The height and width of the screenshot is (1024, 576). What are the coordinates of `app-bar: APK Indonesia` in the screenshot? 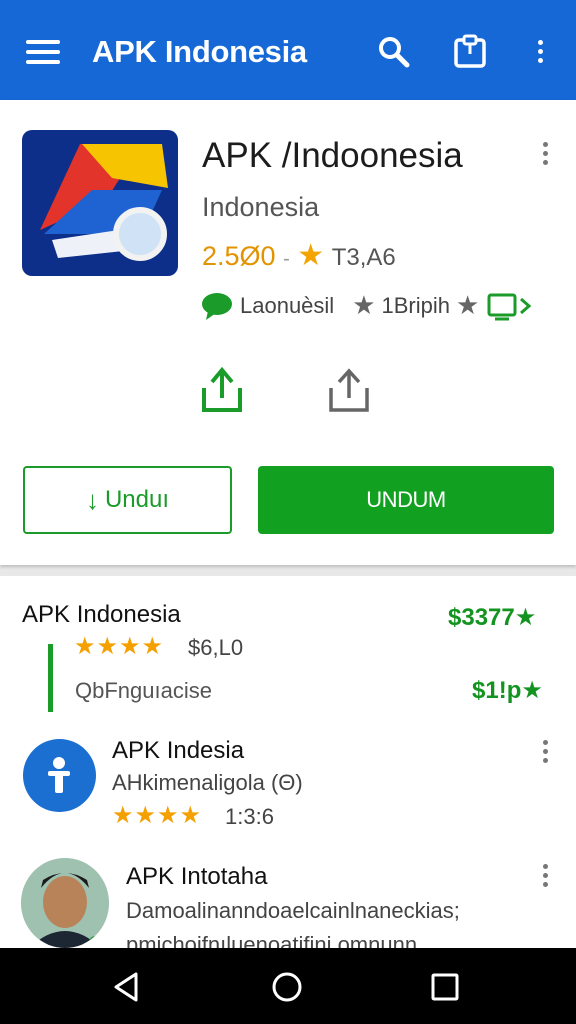 It's located at (288, 50).